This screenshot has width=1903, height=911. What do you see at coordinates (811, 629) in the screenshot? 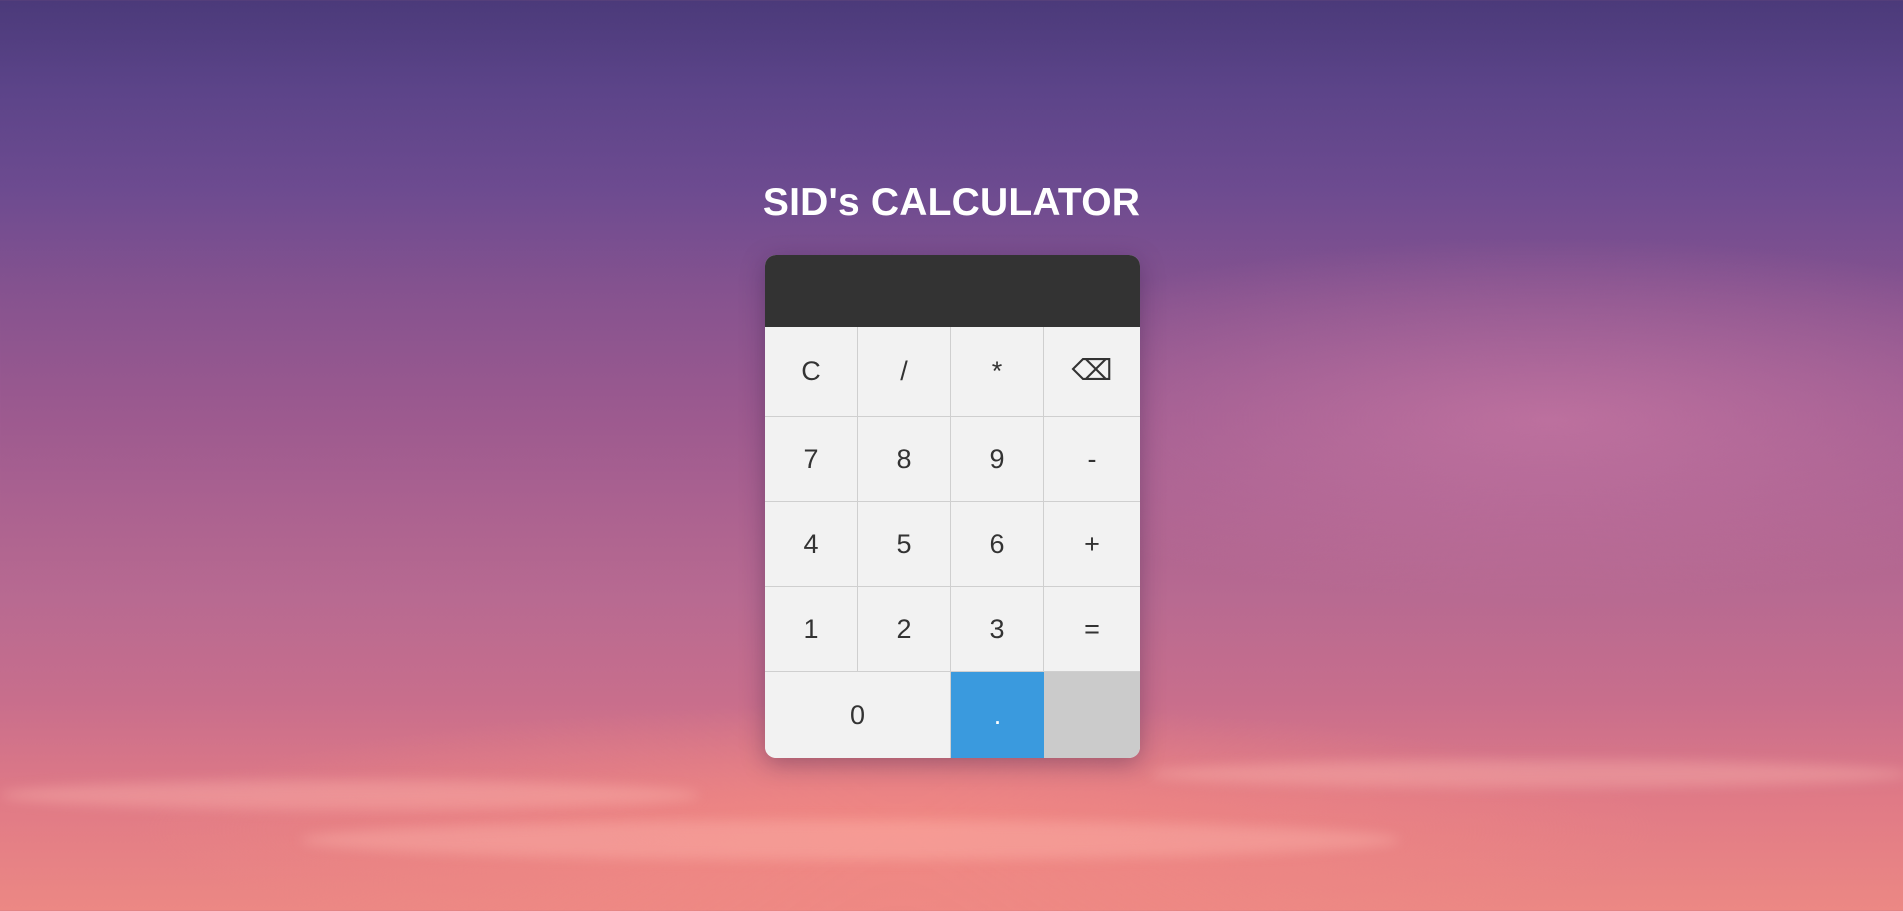
I see `digit-1-button: 1` at bounding box center [811, 629].